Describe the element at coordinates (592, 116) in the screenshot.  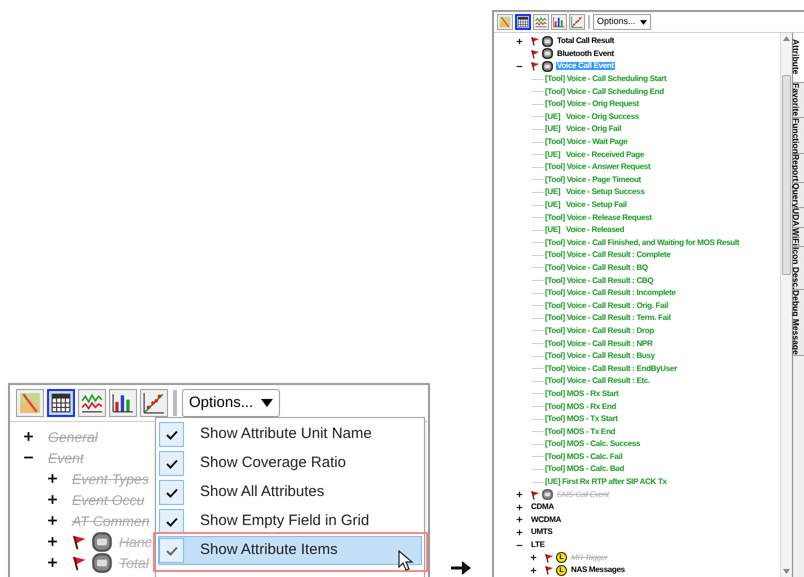
I see `tree-item: [UE] Voice - Orig Success` at that location.